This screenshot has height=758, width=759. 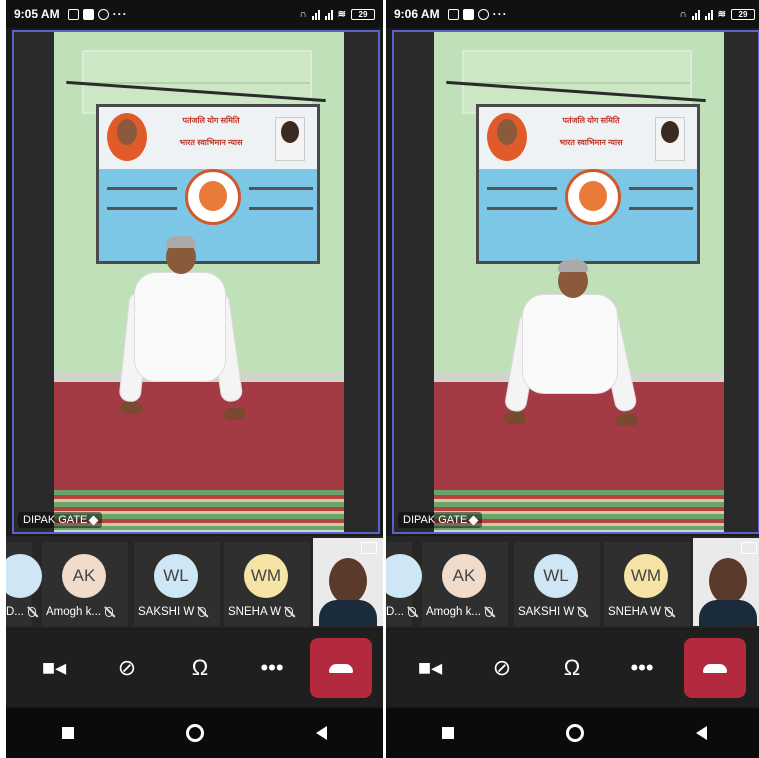 I want to click on participant-avatar: WL, so click(x=556, y=576).